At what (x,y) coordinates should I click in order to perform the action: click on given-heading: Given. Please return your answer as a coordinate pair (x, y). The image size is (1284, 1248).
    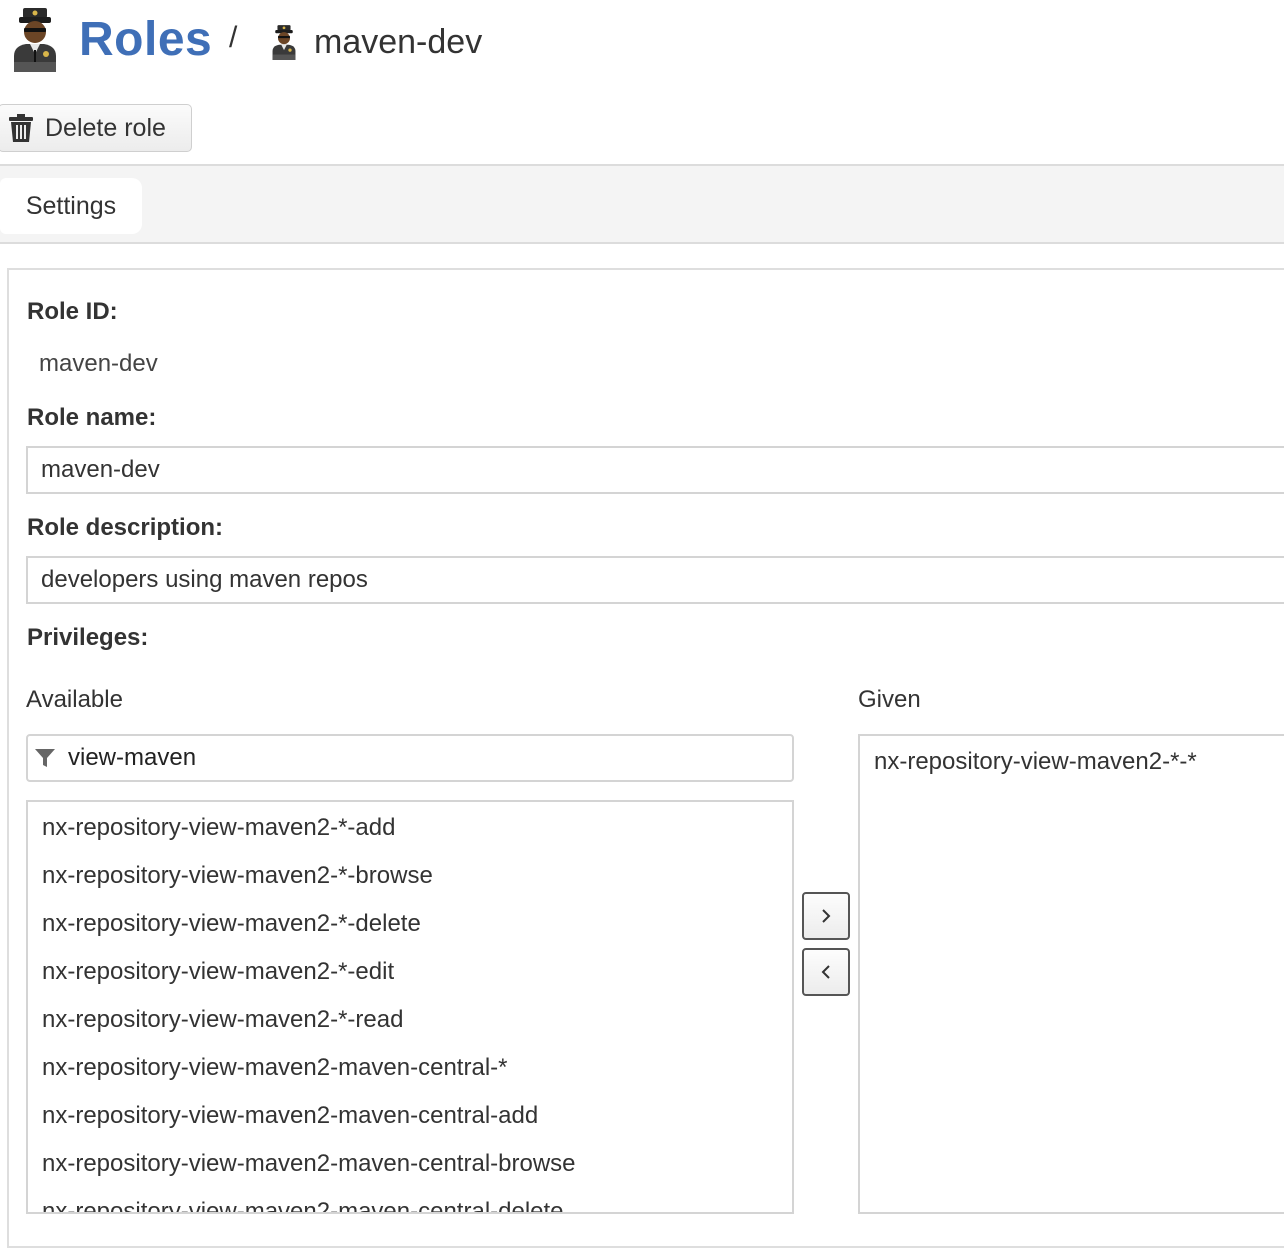
    Looking at the image, I should click on (889, 699).